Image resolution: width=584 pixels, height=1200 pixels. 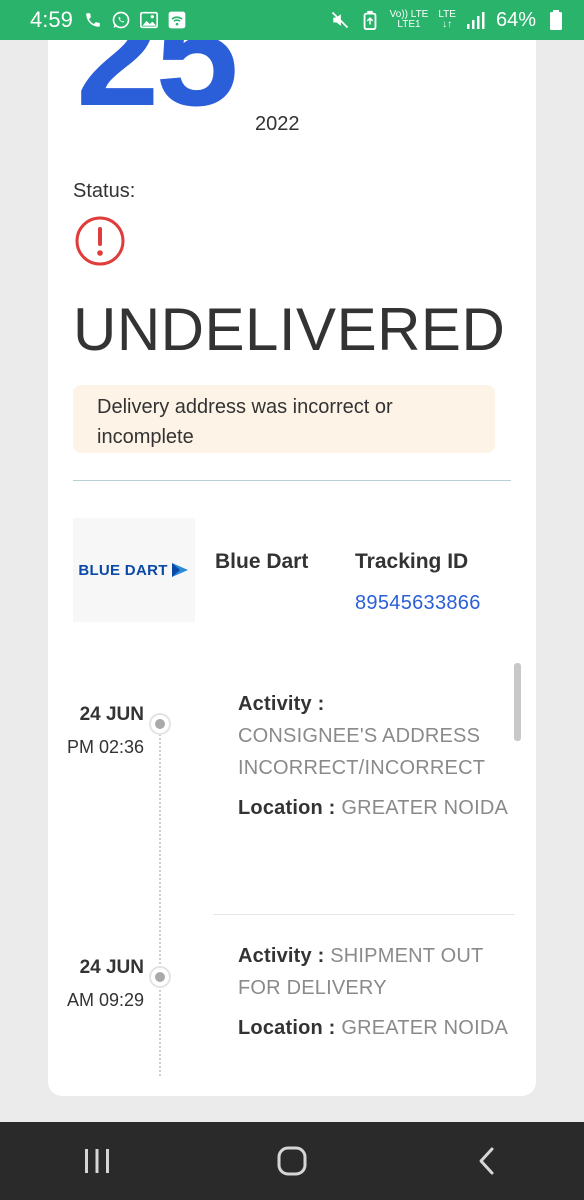 I want to click on wifi-hotspot-icon, so click(x=177, y=20).